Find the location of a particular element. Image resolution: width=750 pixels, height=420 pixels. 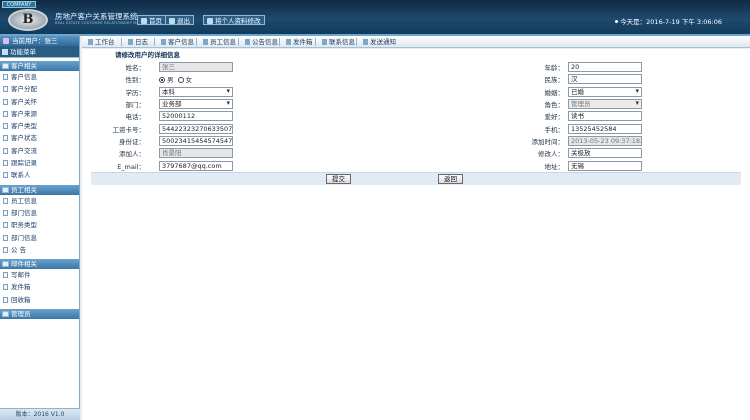

back-button: 返回 is located at coordinates (450, 178).